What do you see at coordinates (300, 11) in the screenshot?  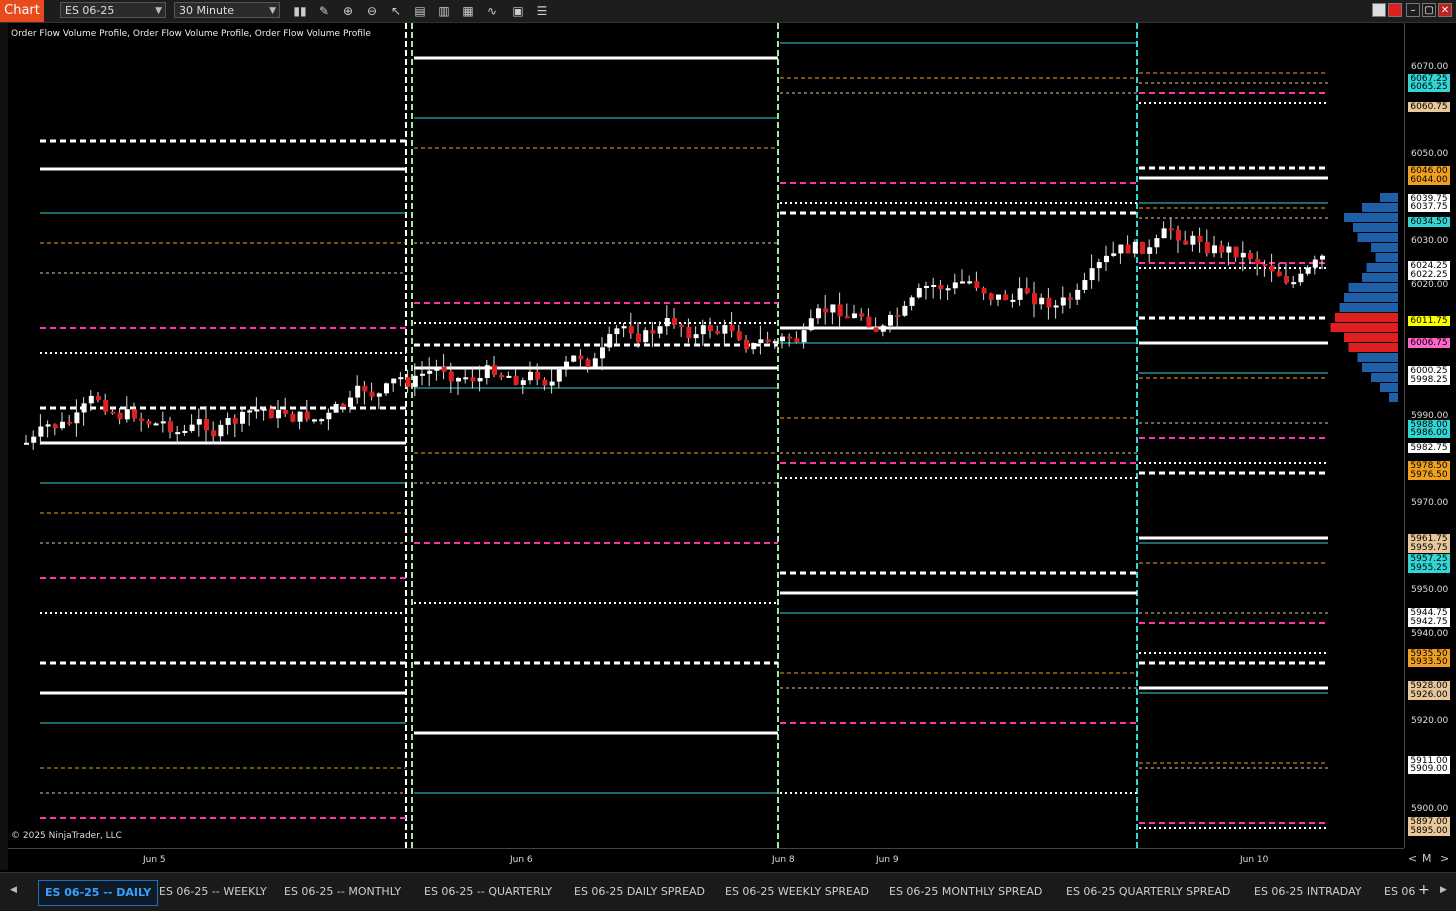 I see `bars-type-icon: ▮▮` at bounding box center [300, 11].